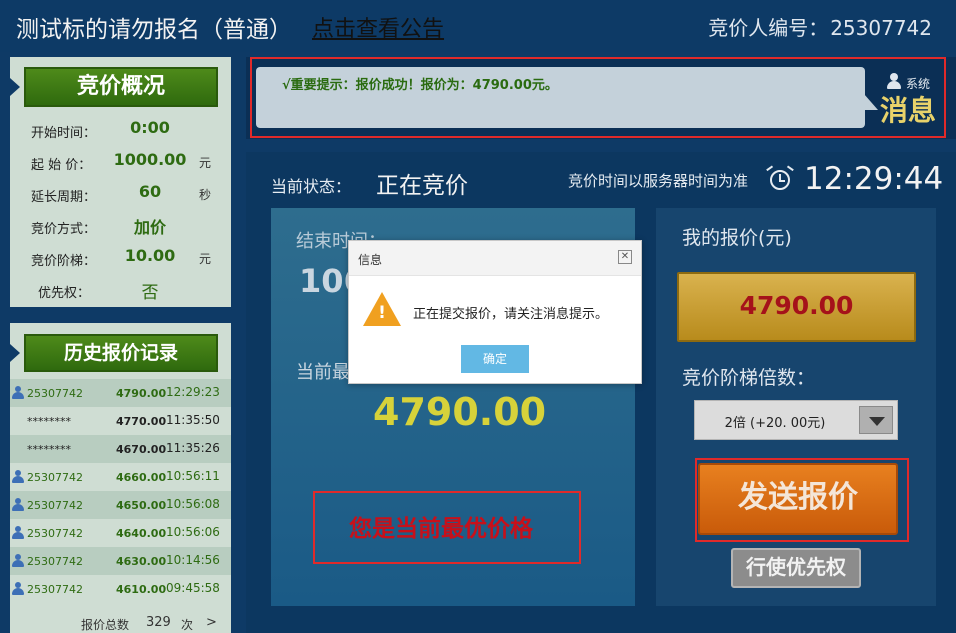  What do you see at coordinates (120, 194) in the screenshot?
I see `summary-row-extension: 延长周期： 60 秒` at bounding box center [120, 194].